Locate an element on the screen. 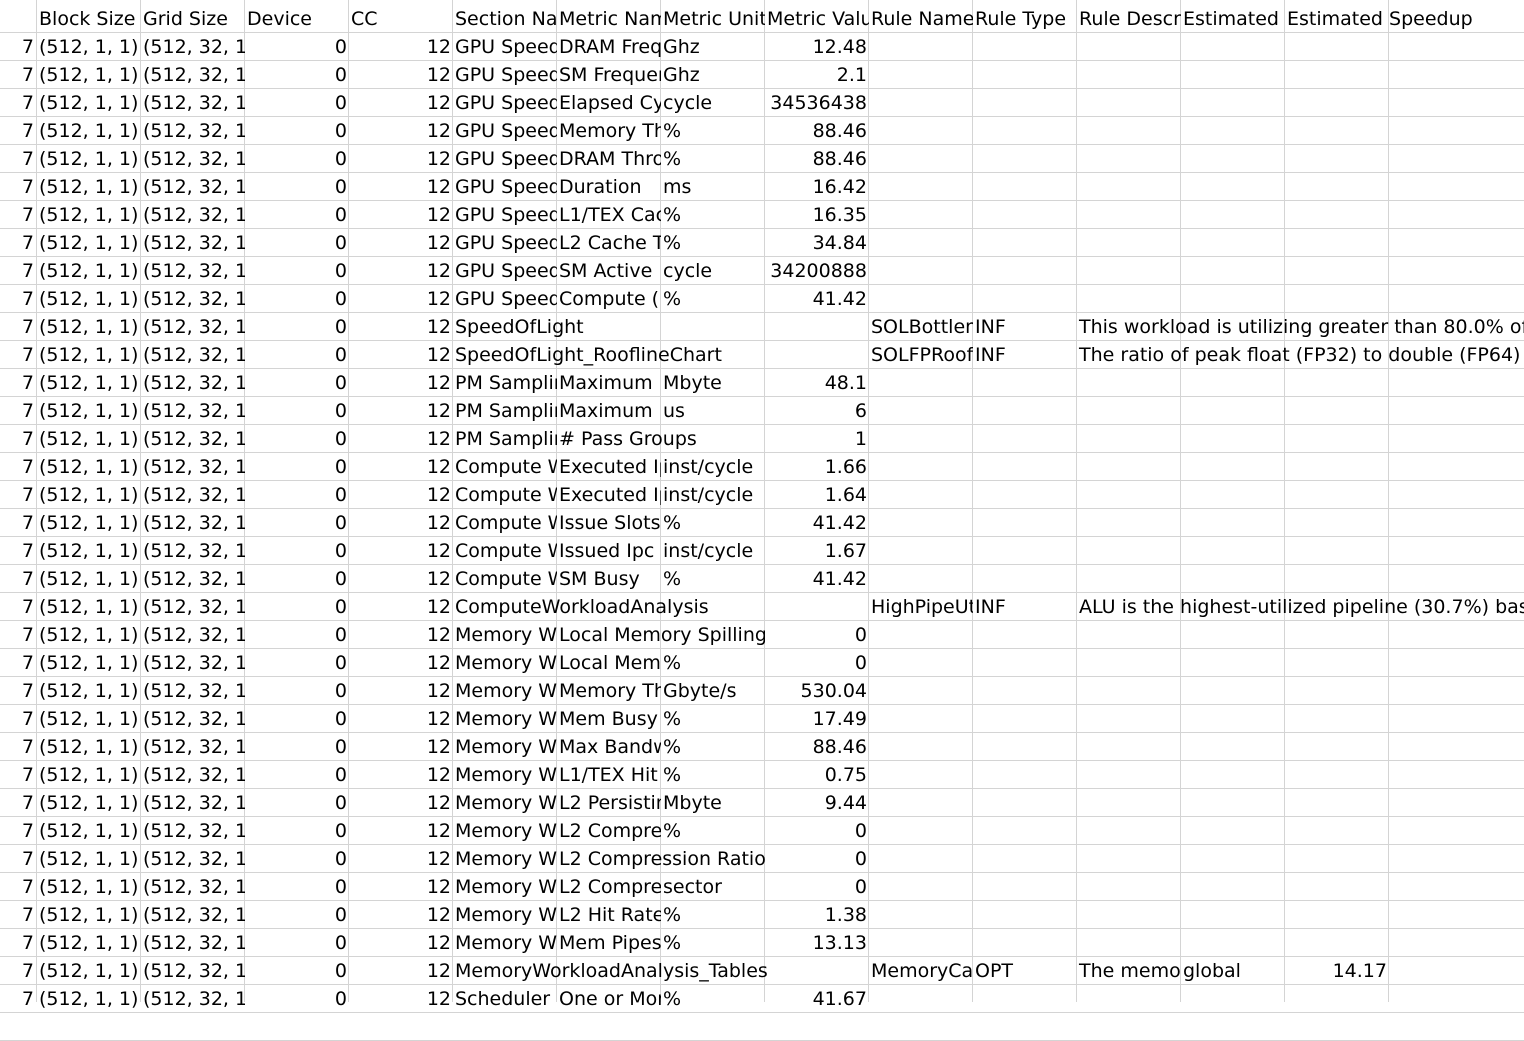 This screenshot has height=1041, width=1524. table-cell: 1.66 is located at coordinates (817, 467).